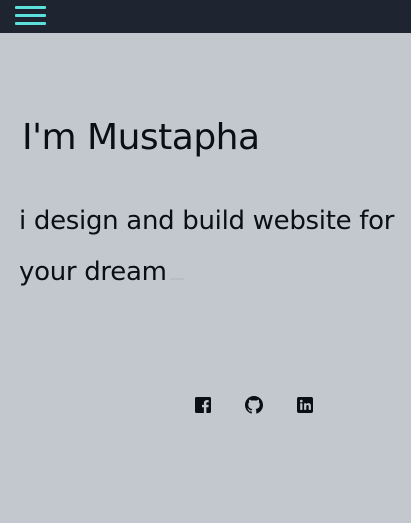  I want to click on linkedin-link, so click(305, 405).